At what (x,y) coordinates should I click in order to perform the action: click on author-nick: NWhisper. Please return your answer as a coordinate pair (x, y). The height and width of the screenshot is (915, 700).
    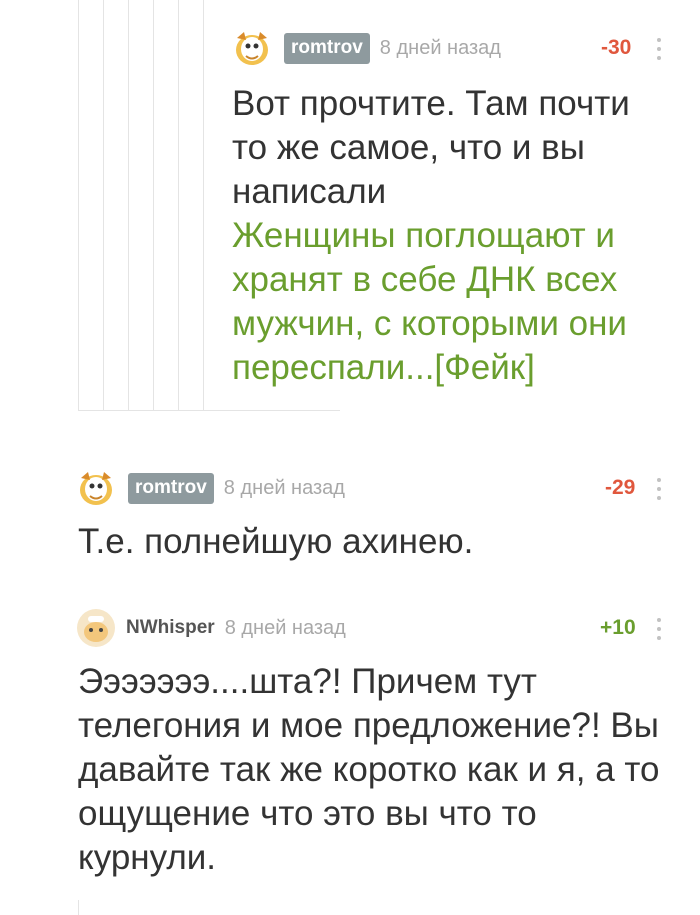
    Looking at the image, I should click on (170, 628).